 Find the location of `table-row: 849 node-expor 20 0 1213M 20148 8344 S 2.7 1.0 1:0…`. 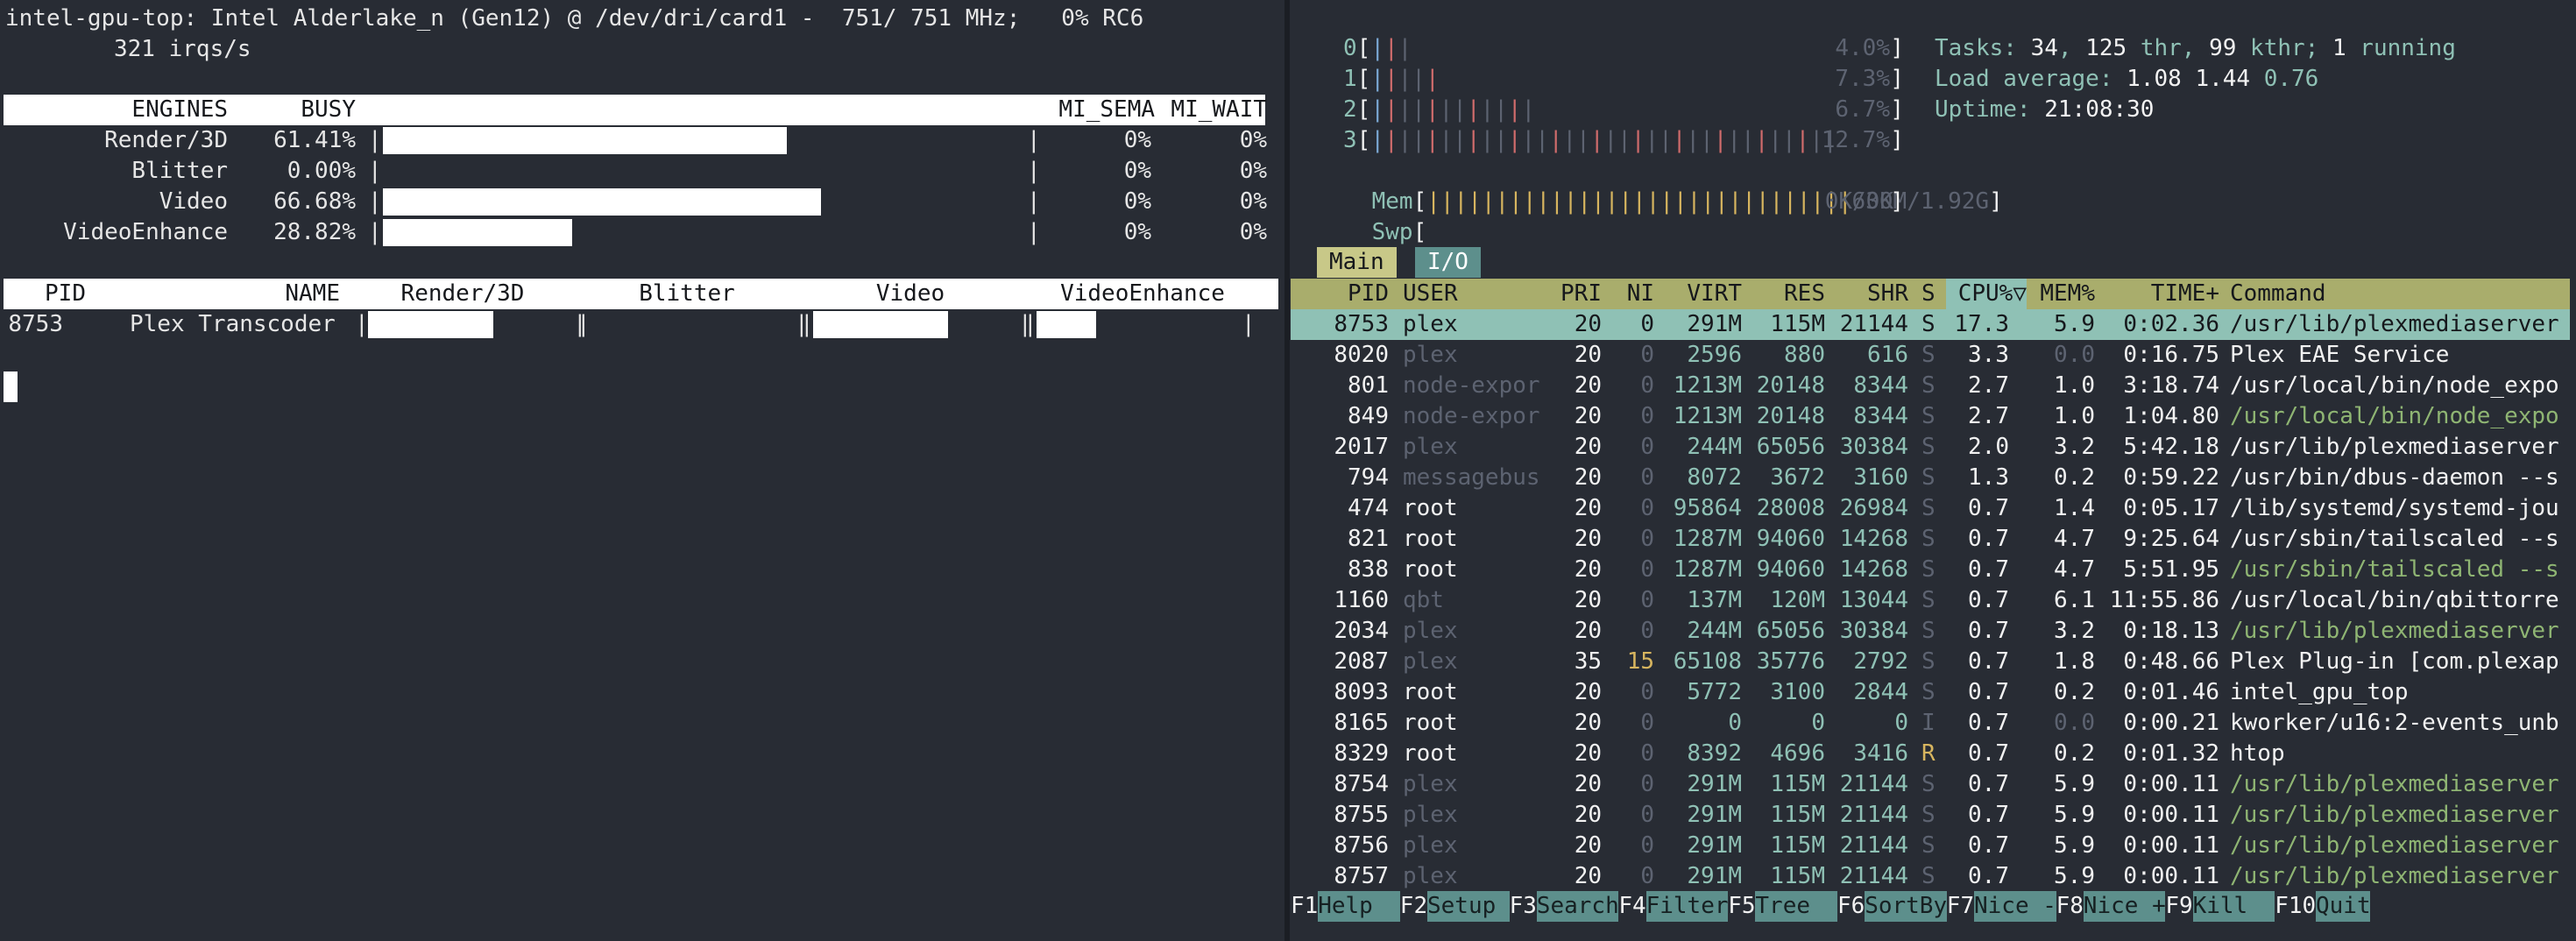

table-row: 849 node-expor 20 0 1213M 20148 8344 S 2.7 1.0 1:0… is located at coordinates (1930, 417).